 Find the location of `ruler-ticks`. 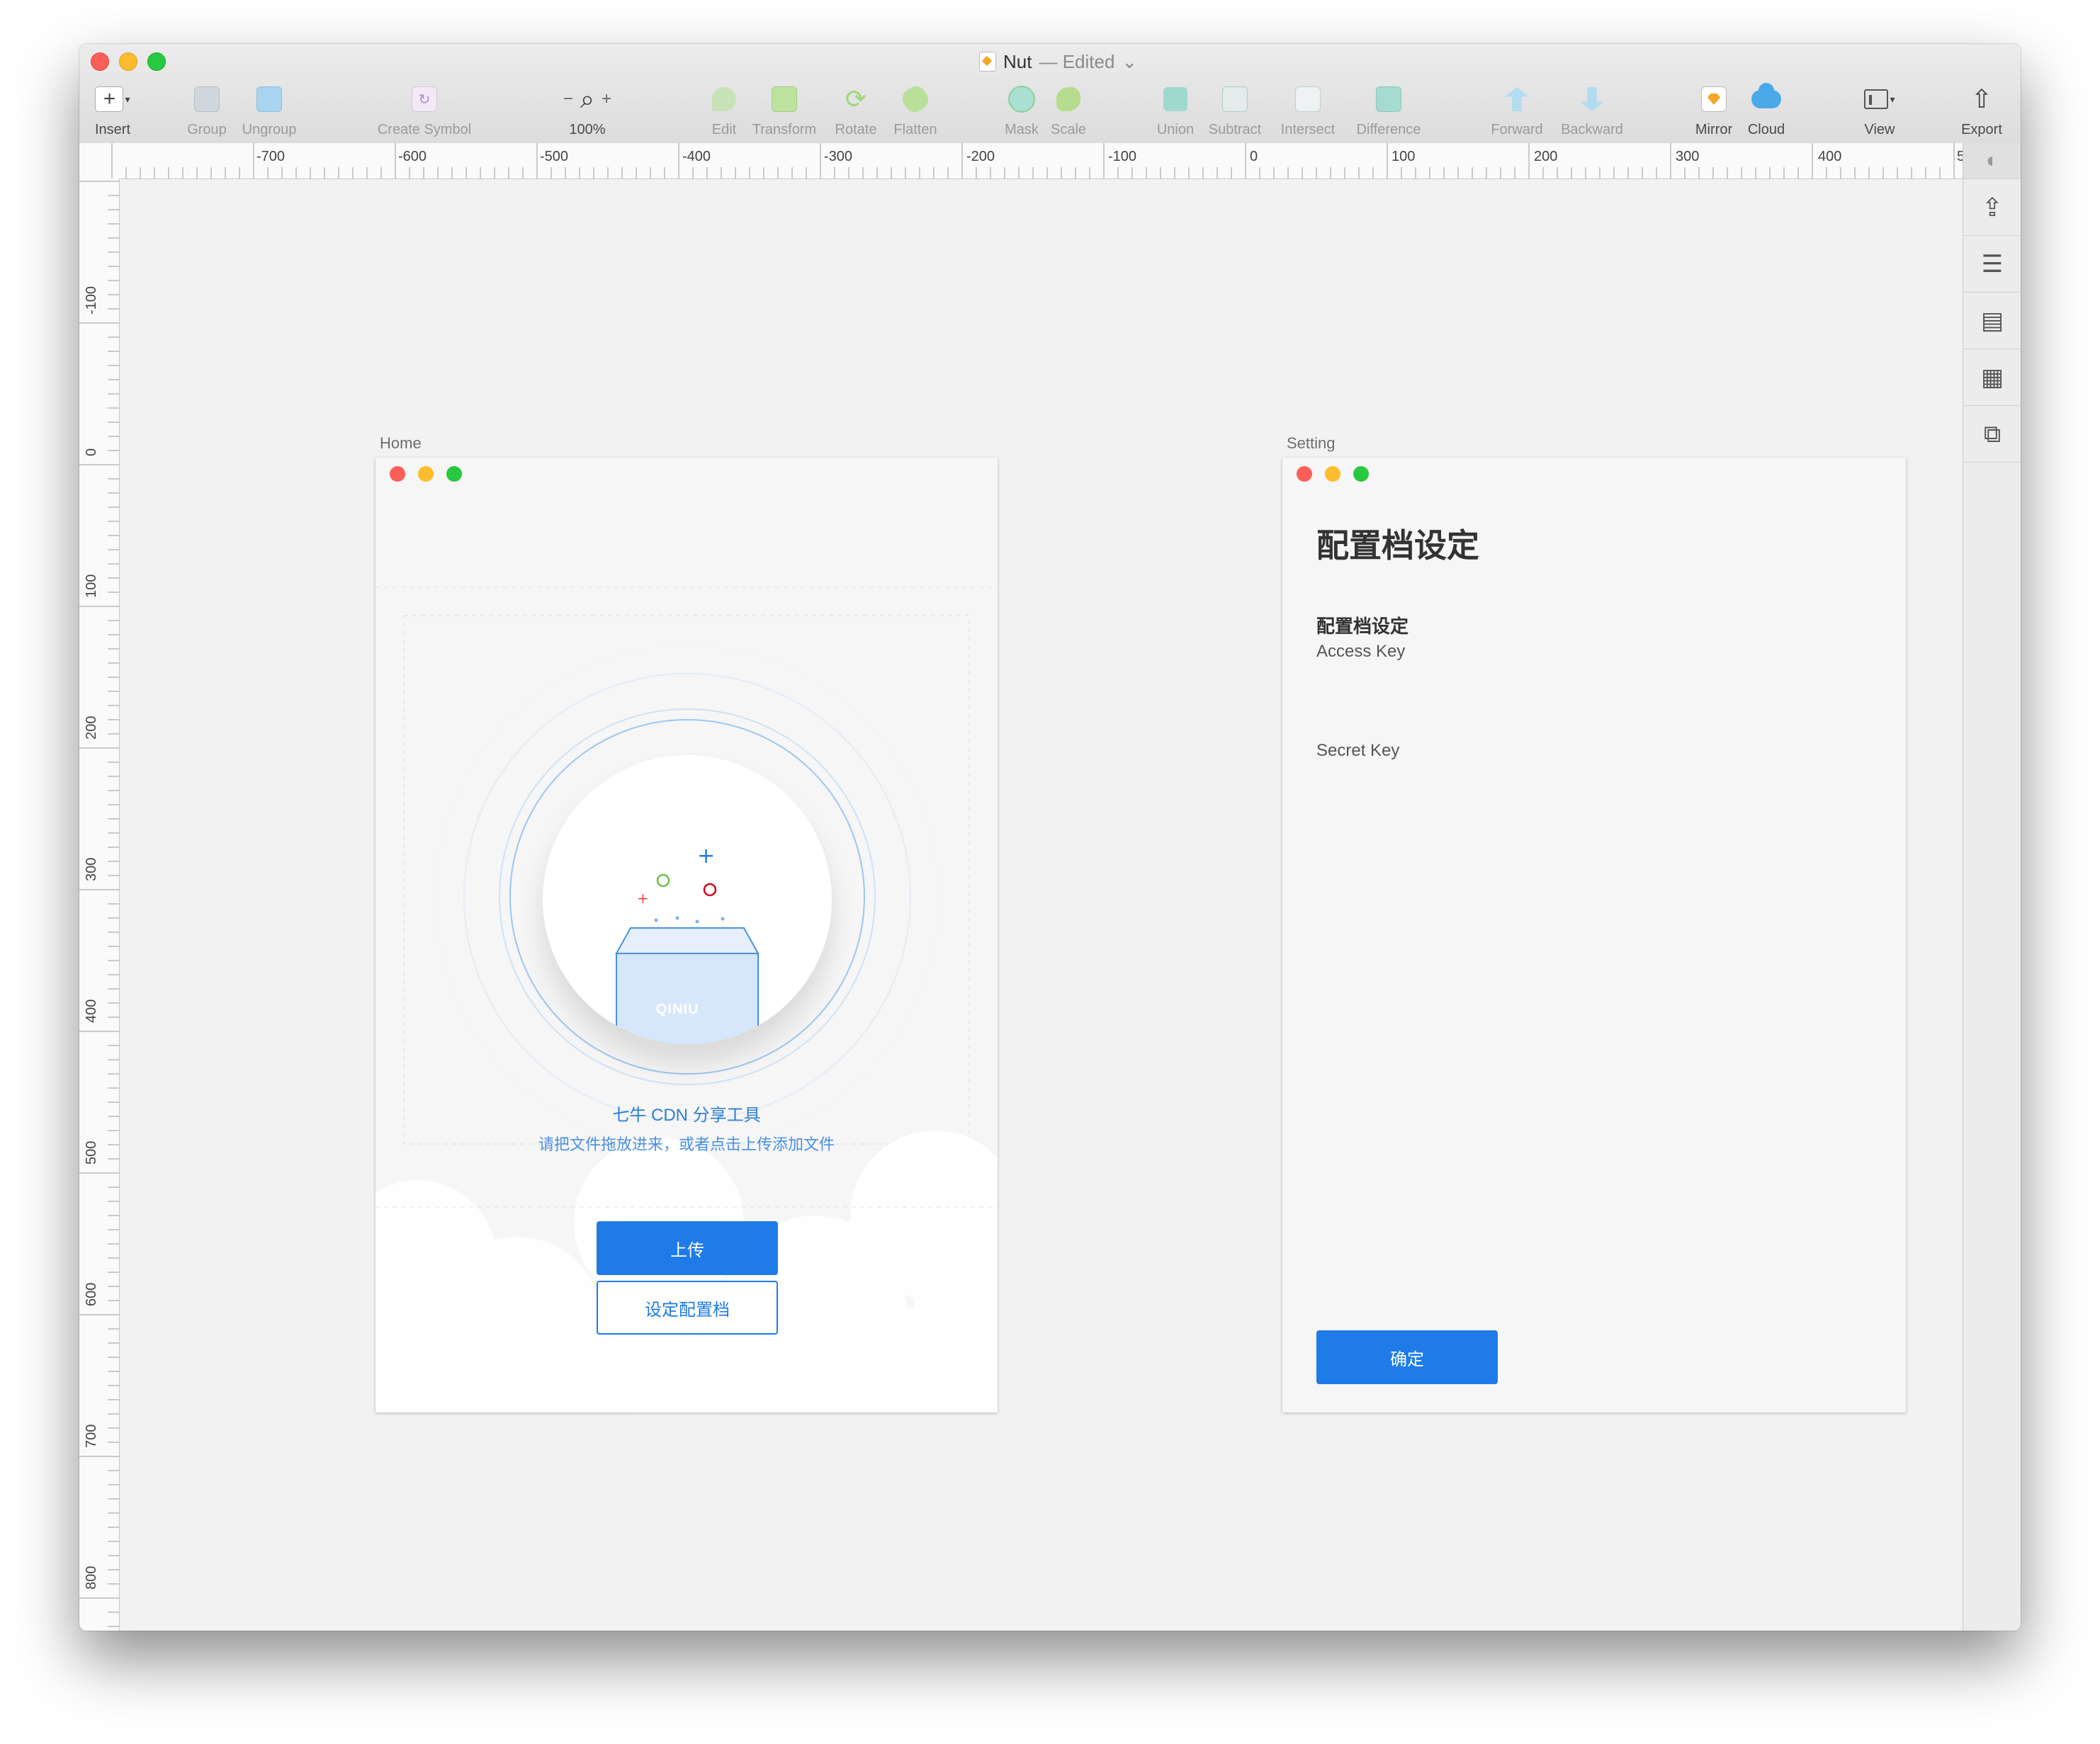

ruler-ticks is located at coordinates (99, 904).